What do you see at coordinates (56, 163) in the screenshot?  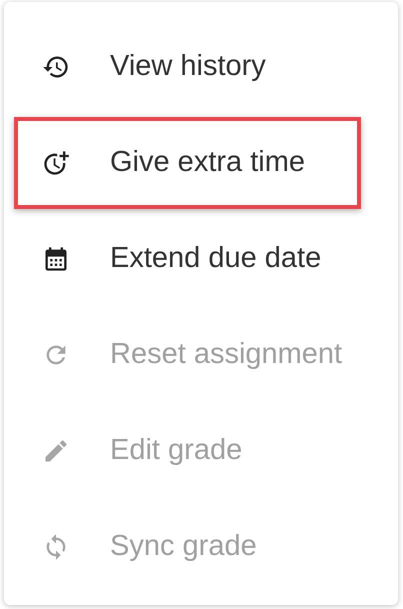 I see `clock-plus-icon` at bounding box center [56, 163].